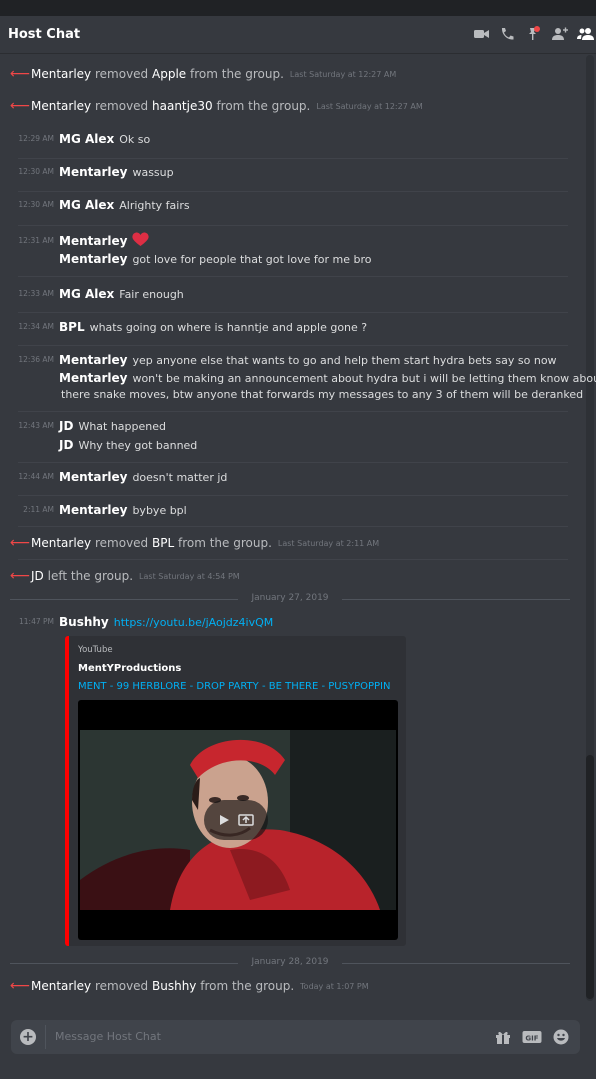 The height and width of the screenshot is (1079, 596). I want to click on event-target: haantje30, so click(182, 106).